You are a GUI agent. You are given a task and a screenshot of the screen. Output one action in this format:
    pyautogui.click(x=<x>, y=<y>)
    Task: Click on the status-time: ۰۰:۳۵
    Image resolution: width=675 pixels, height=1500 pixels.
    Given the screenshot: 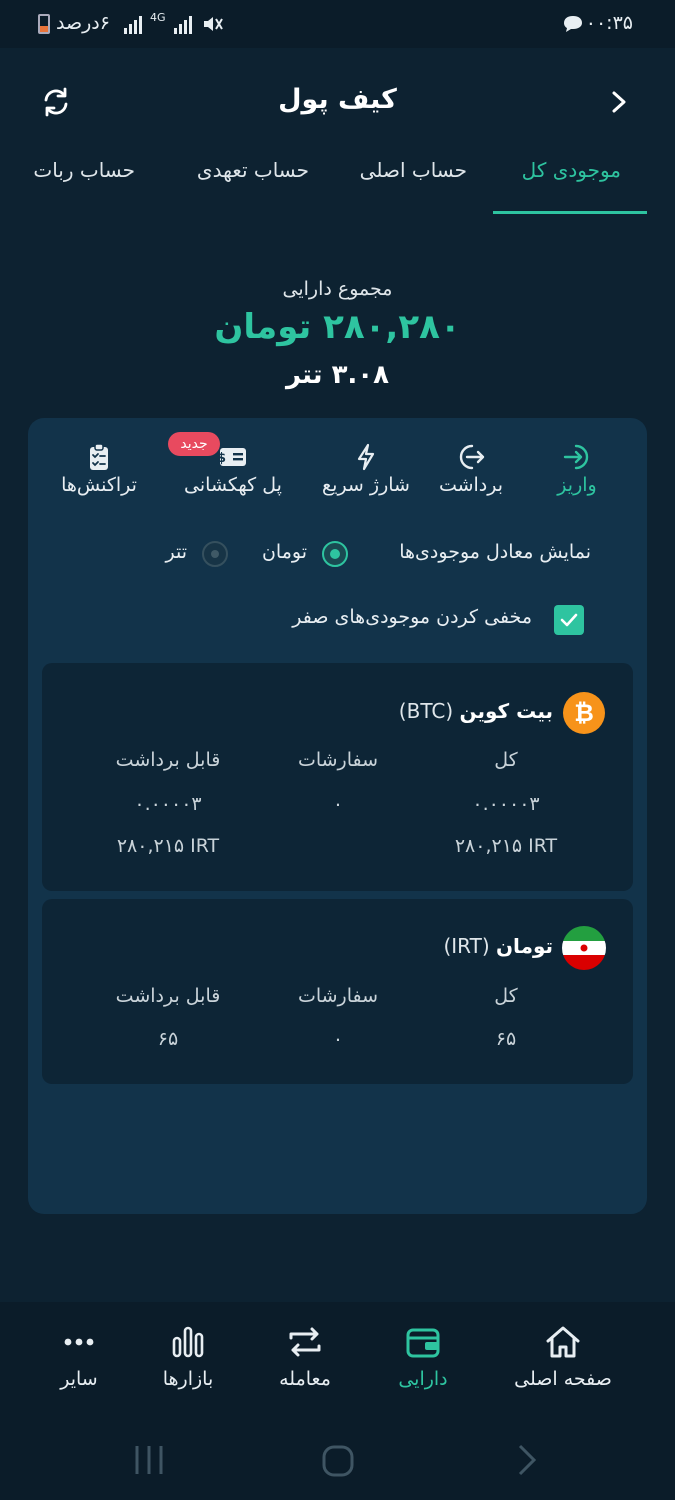 What is the action you would take?
    pyautogui.click(x=609, y=23)
    